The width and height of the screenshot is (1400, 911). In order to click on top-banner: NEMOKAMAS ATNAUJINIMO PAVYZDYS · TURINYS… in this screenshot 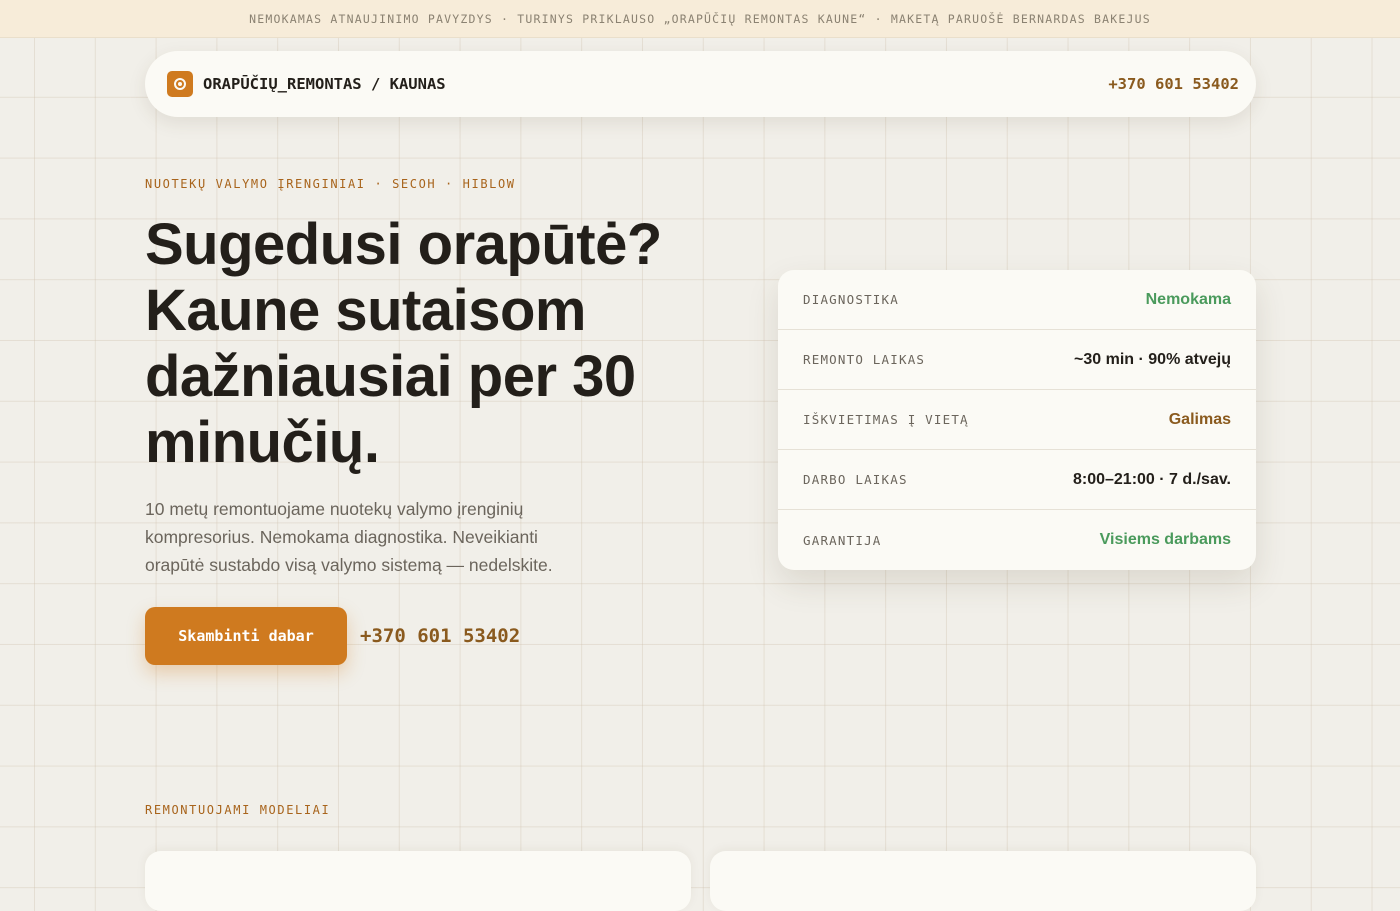, I will do `click(700, 19)`.